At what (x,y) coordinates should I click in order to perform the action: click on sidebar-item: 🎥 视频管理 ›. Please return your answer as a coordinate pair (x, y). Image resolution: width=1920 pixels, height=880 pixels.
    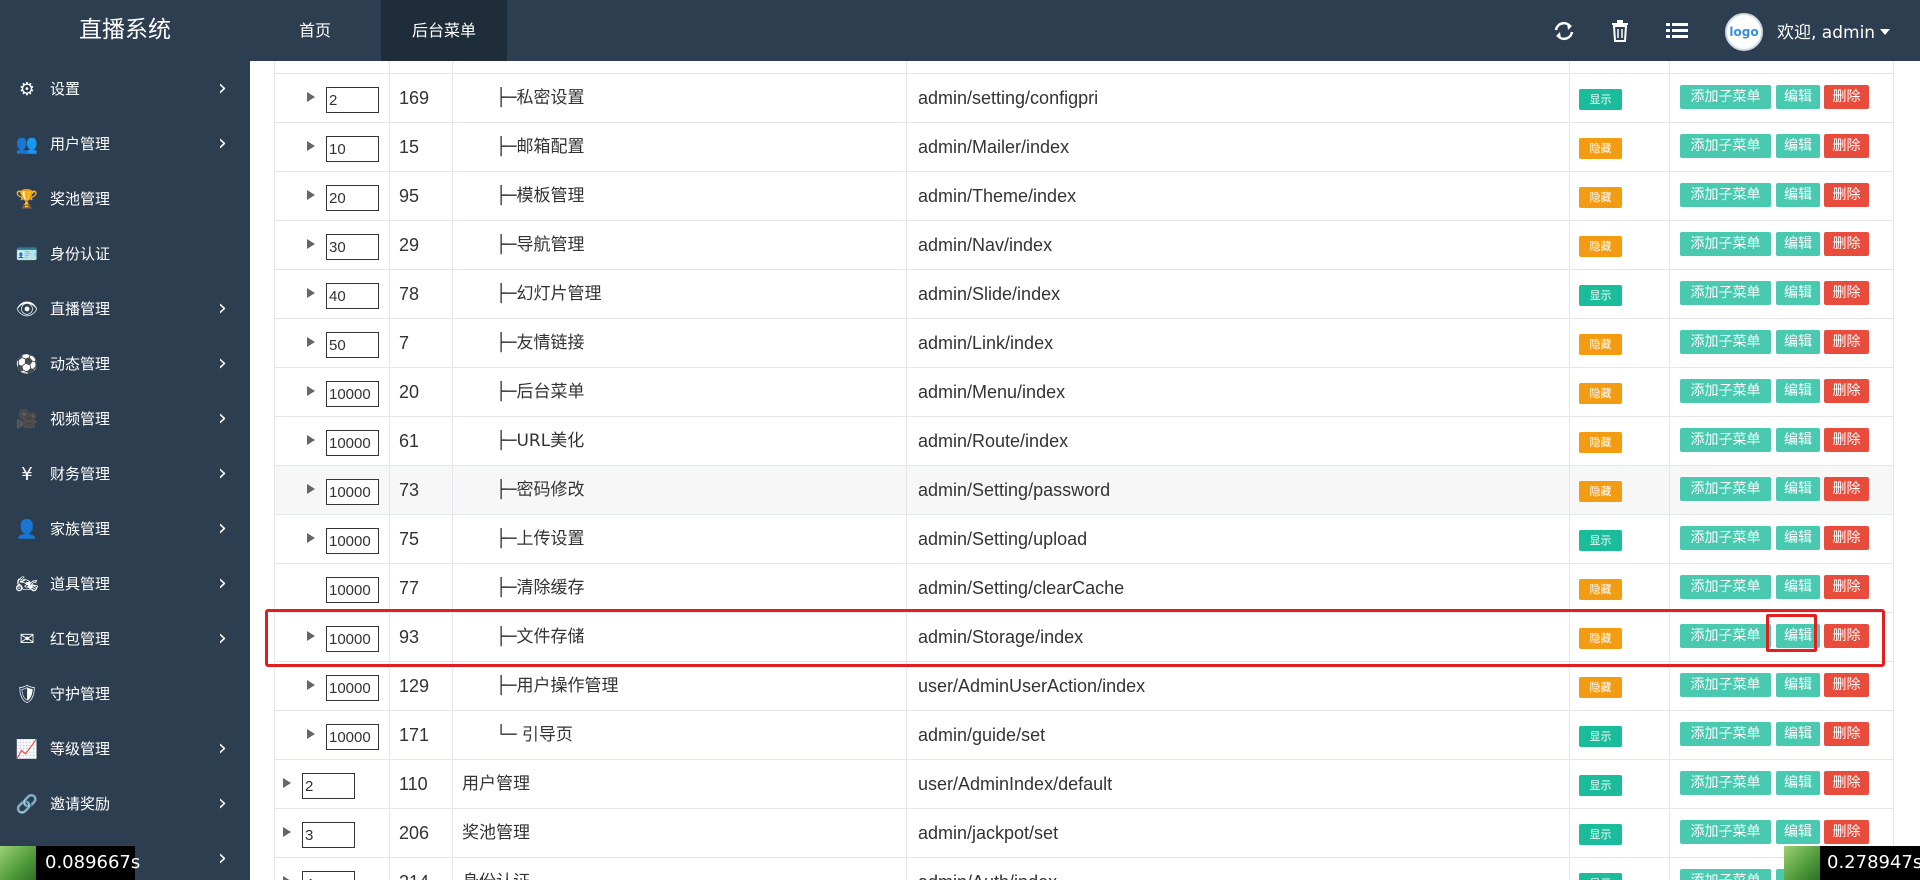
    Looking at the image, I should click on (125, 419).